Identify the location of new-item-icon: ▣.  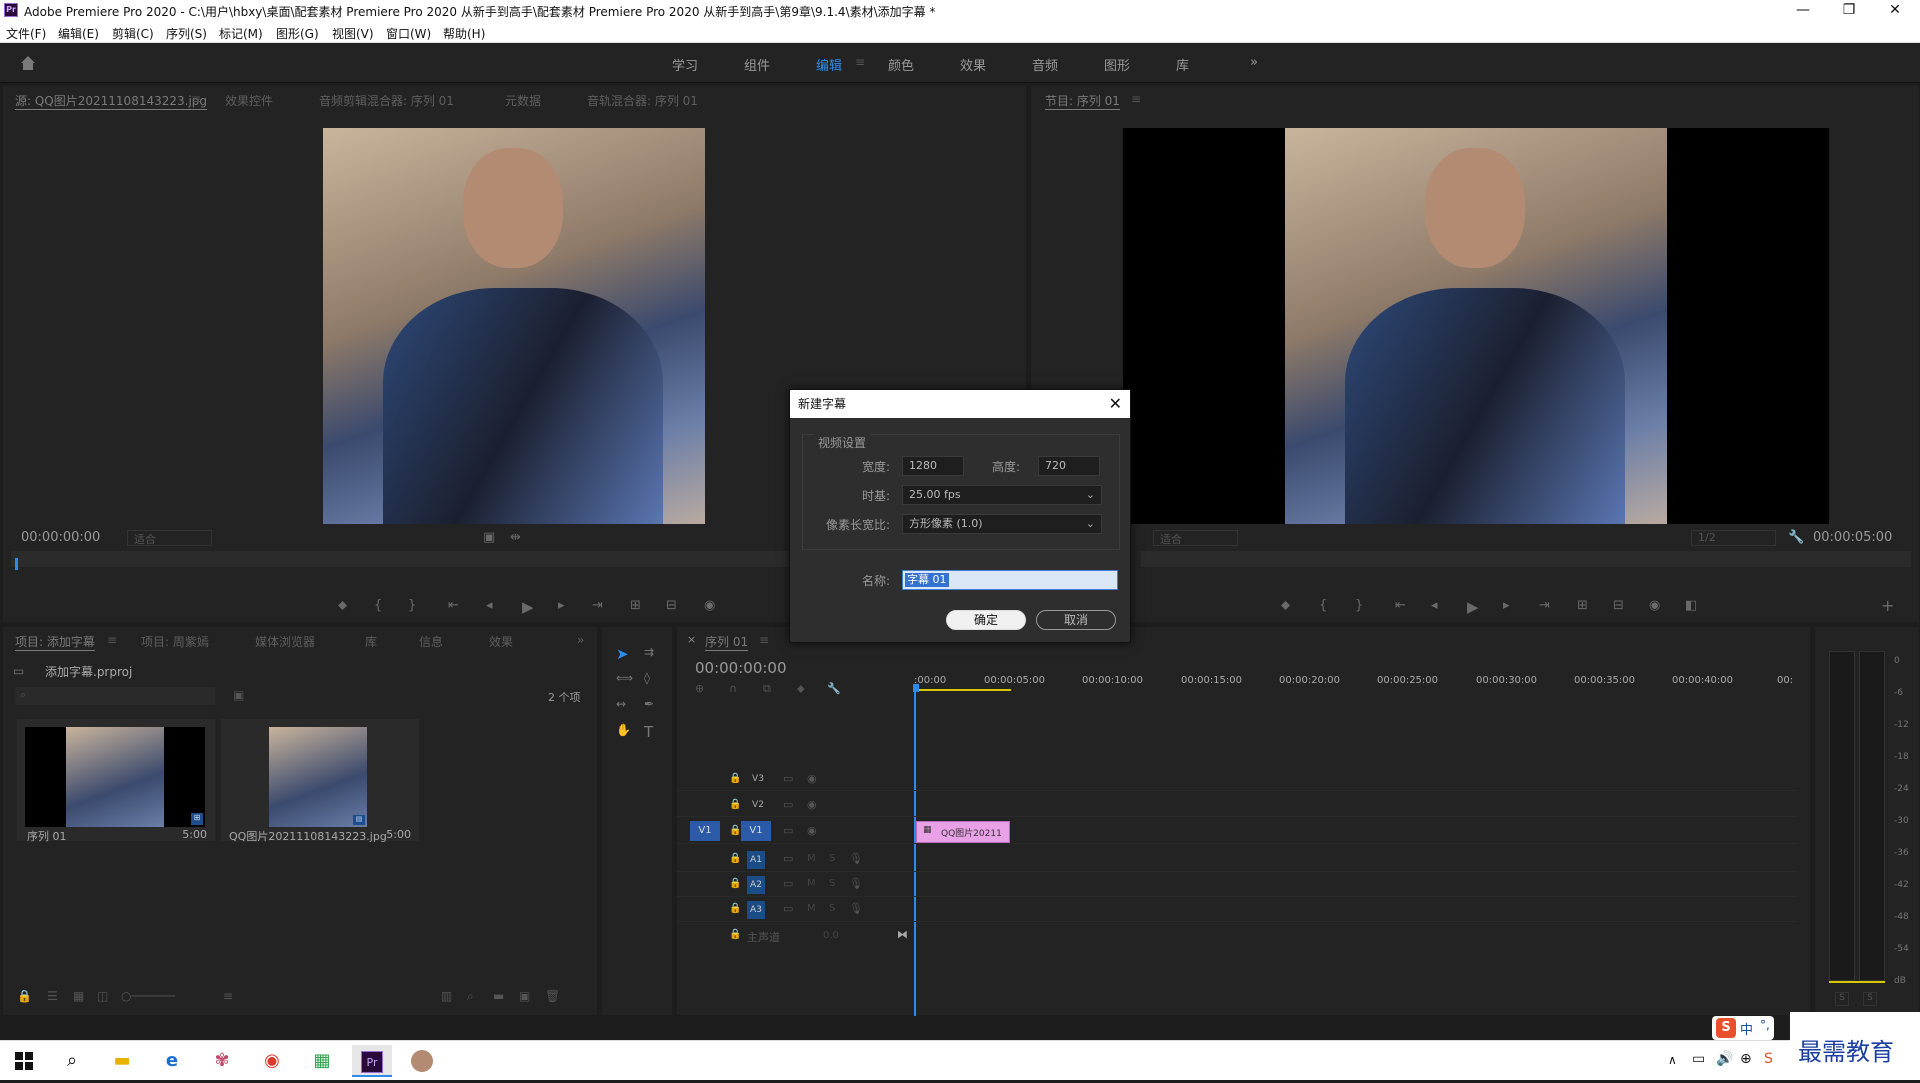
(524, 996).